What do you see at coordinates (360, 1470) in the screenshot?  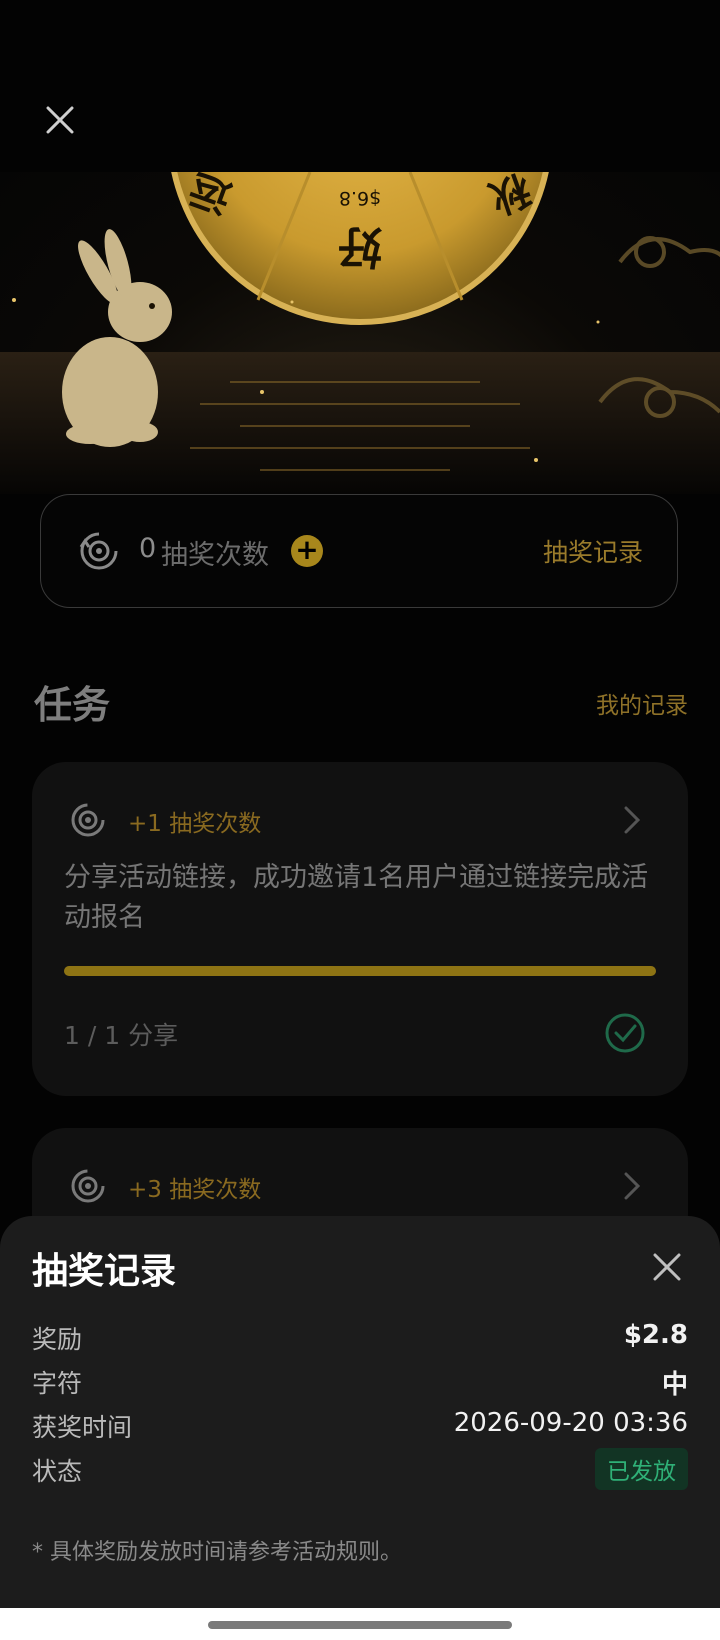 I see `record-row-status: 状态 已发放` at bounding box center [360, 1470].